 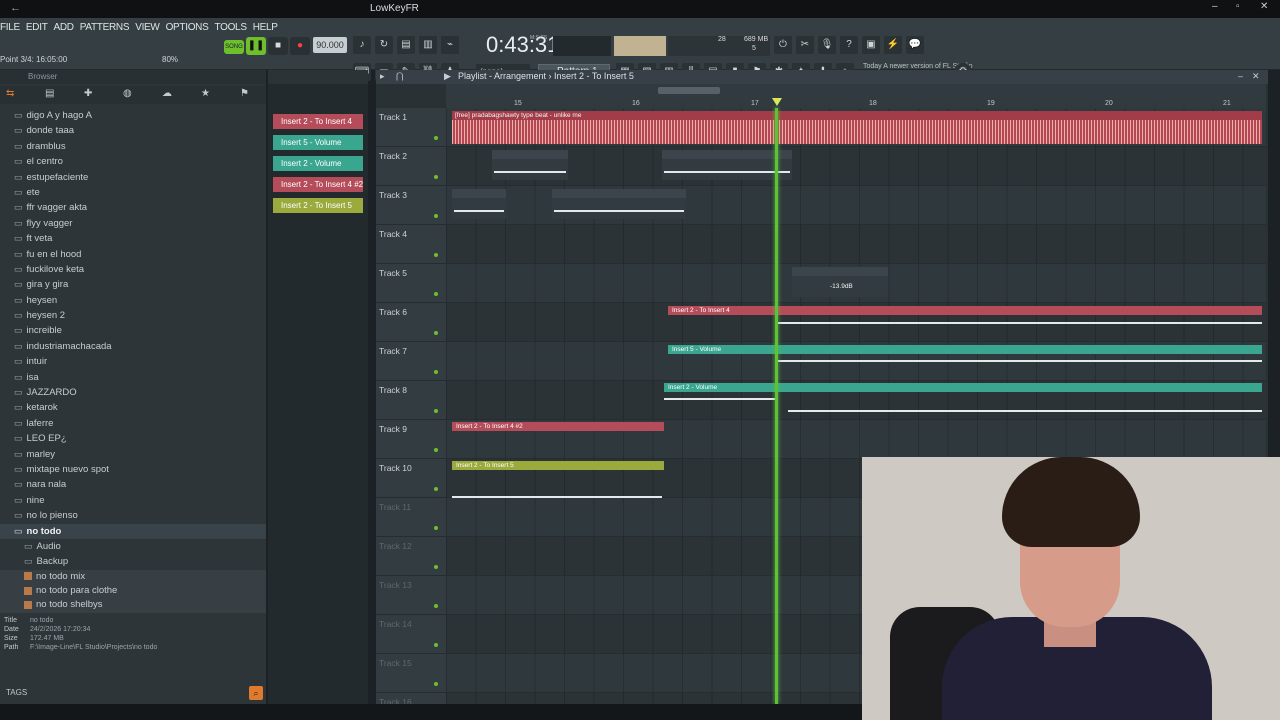 I want to click on playlist-close-icon: ✕, so click(x=1256, y=76).